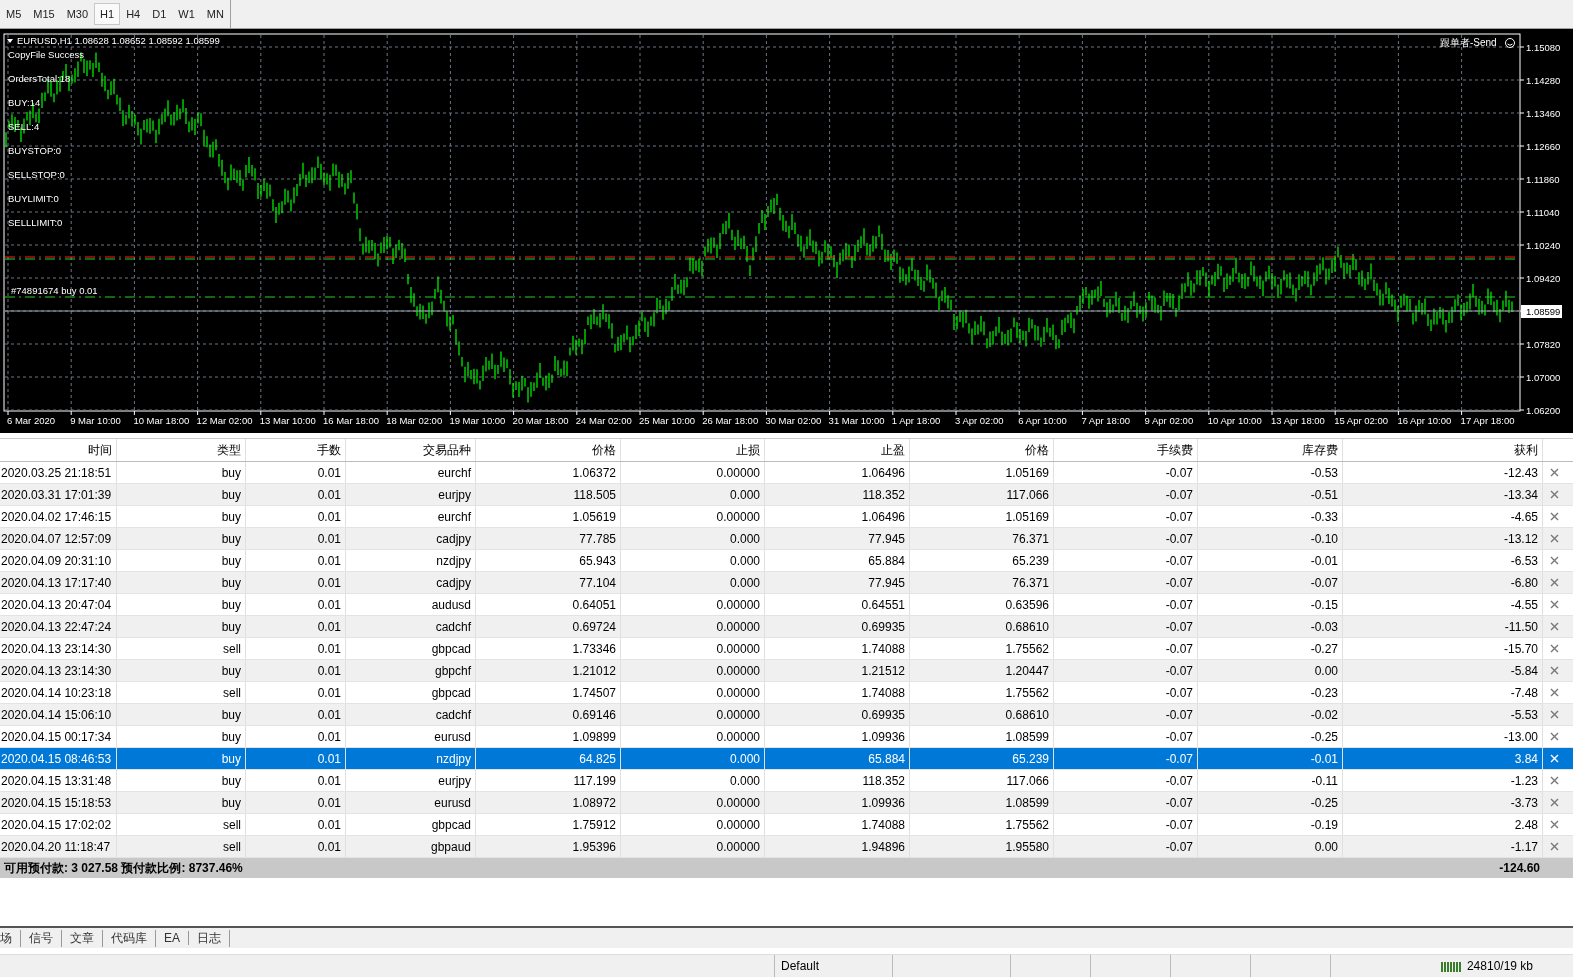 This screenshot has width=1573, height=977. I want to click on terminal-tab: 场, so click(10, 938).